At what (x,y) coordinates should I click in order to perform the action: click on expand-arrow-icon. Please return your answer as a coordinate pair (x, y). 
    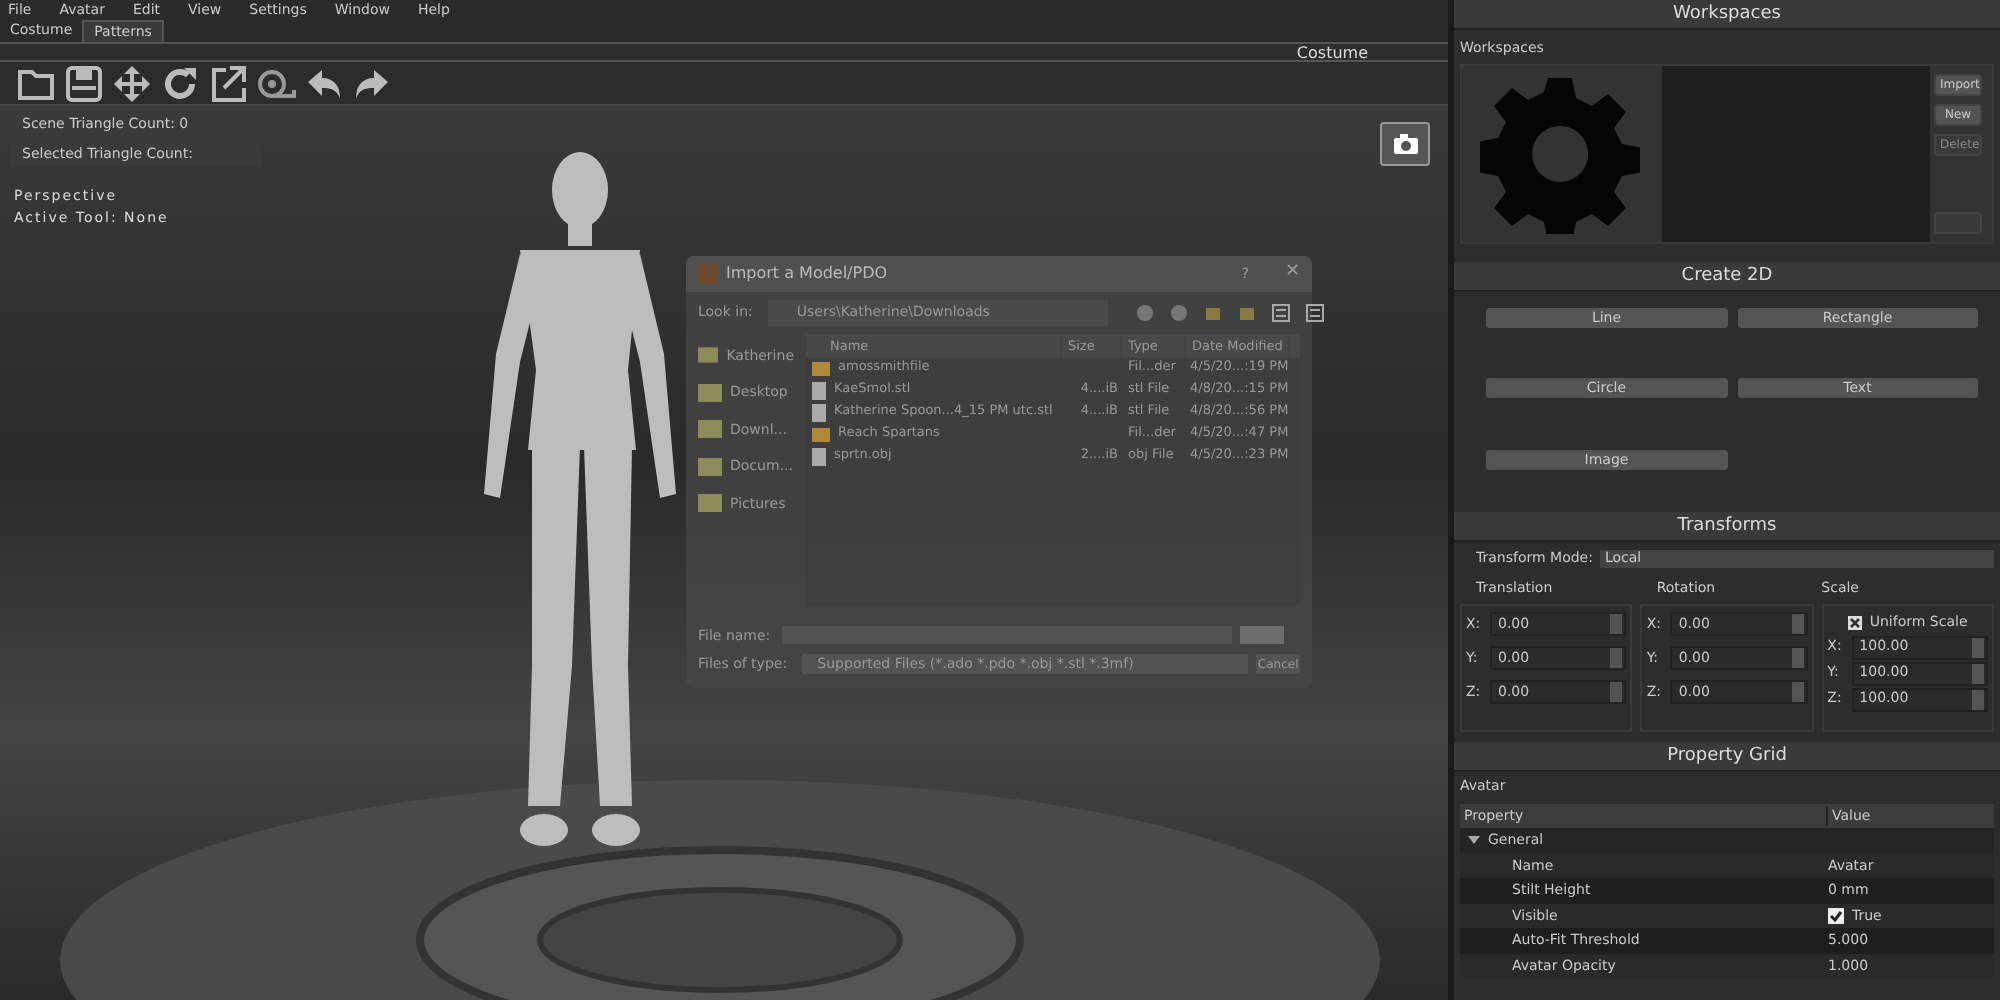
    Looking at the image, I should click on (1474, 840).